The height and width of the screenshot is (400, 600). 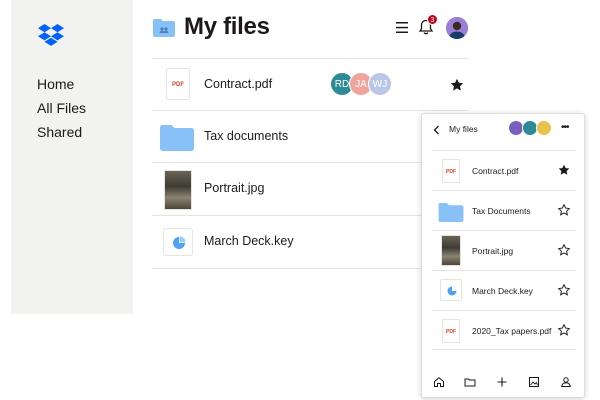 I want to click on avatar, so click(x=457, y=28).